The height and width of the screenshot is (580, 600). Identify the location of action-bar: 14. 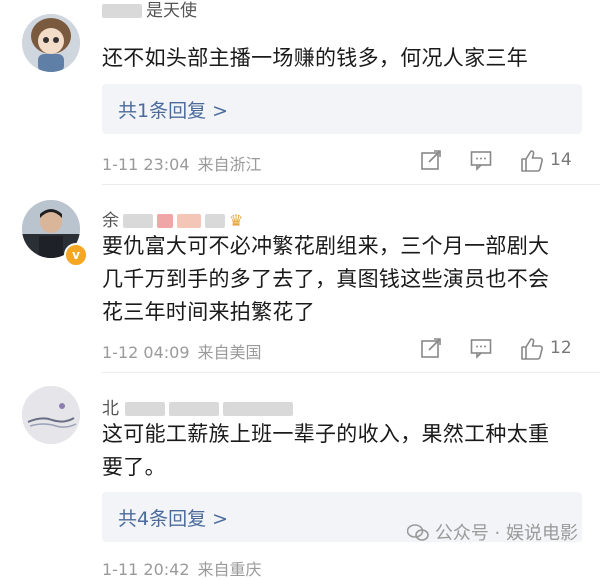
(500, 161).